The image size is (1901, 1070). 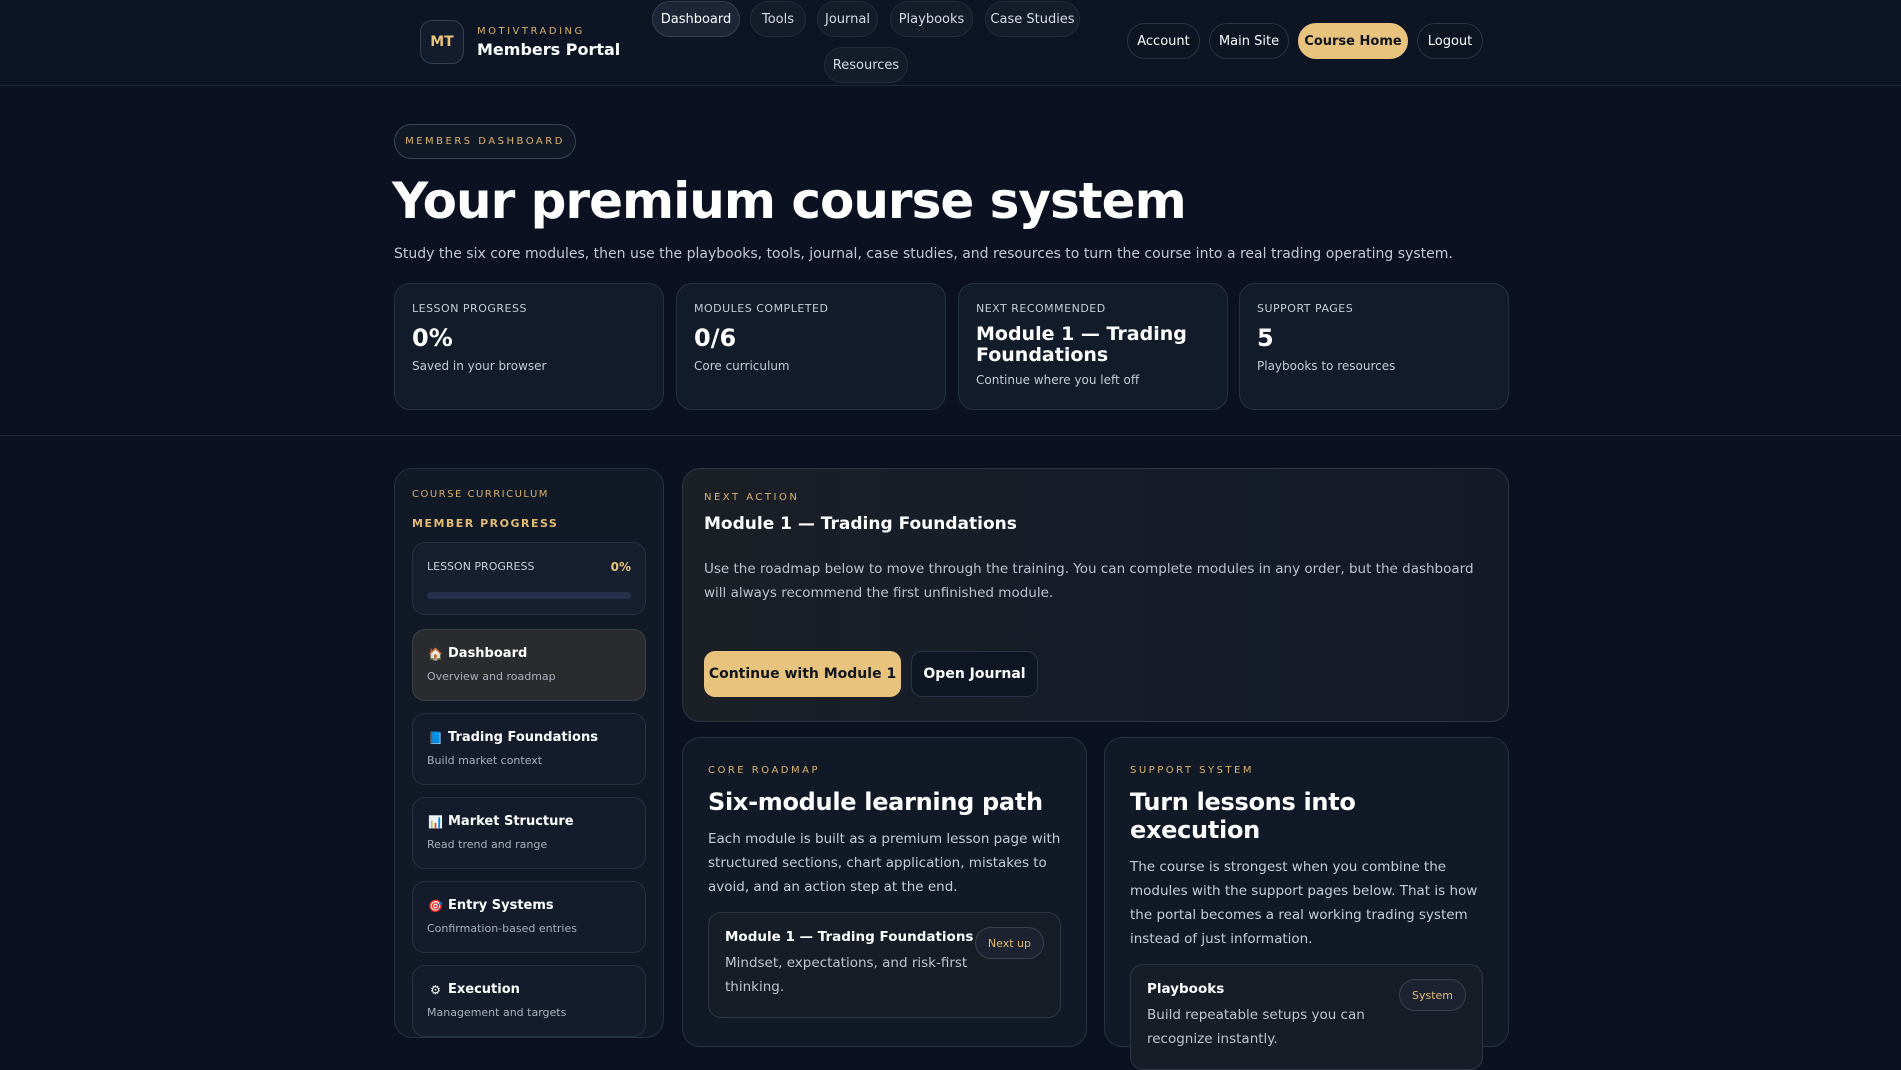 I want to click on open-journal-button: Open Journal, so click(x=974, y=674).